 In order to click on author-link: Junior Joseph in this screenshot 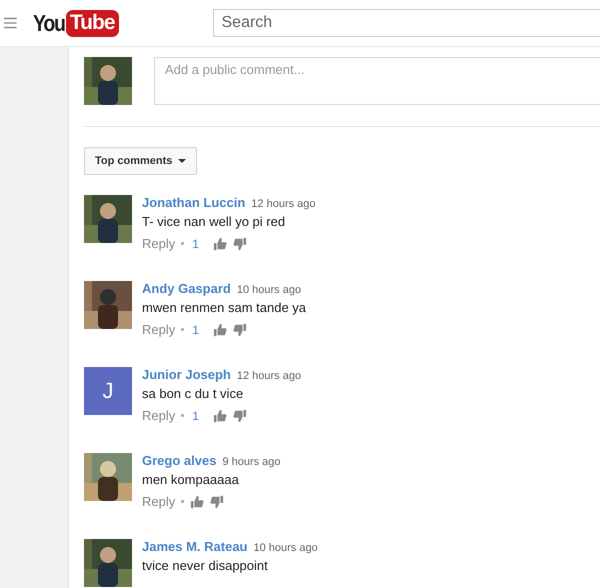, I will do `click(186, 374)`.